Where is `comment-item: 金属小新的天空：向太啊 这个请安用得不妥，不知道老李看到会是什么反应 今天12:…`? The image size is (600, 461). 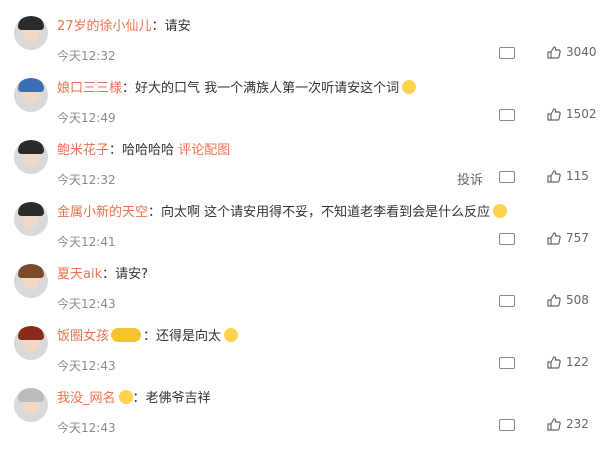
comment-item: 金属小新的天空：向太啊 这个请安用得不妥，不知道老李看到会是什么反应 今天12:… is located at coordinates (300, 231).